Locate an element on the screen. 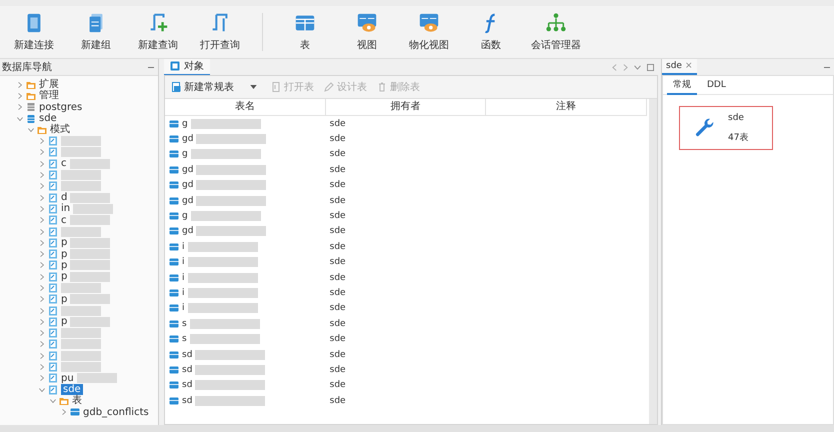 The image size is (834, 432). tree-item: gdb_conflicts is located at coordinates (79, 412).